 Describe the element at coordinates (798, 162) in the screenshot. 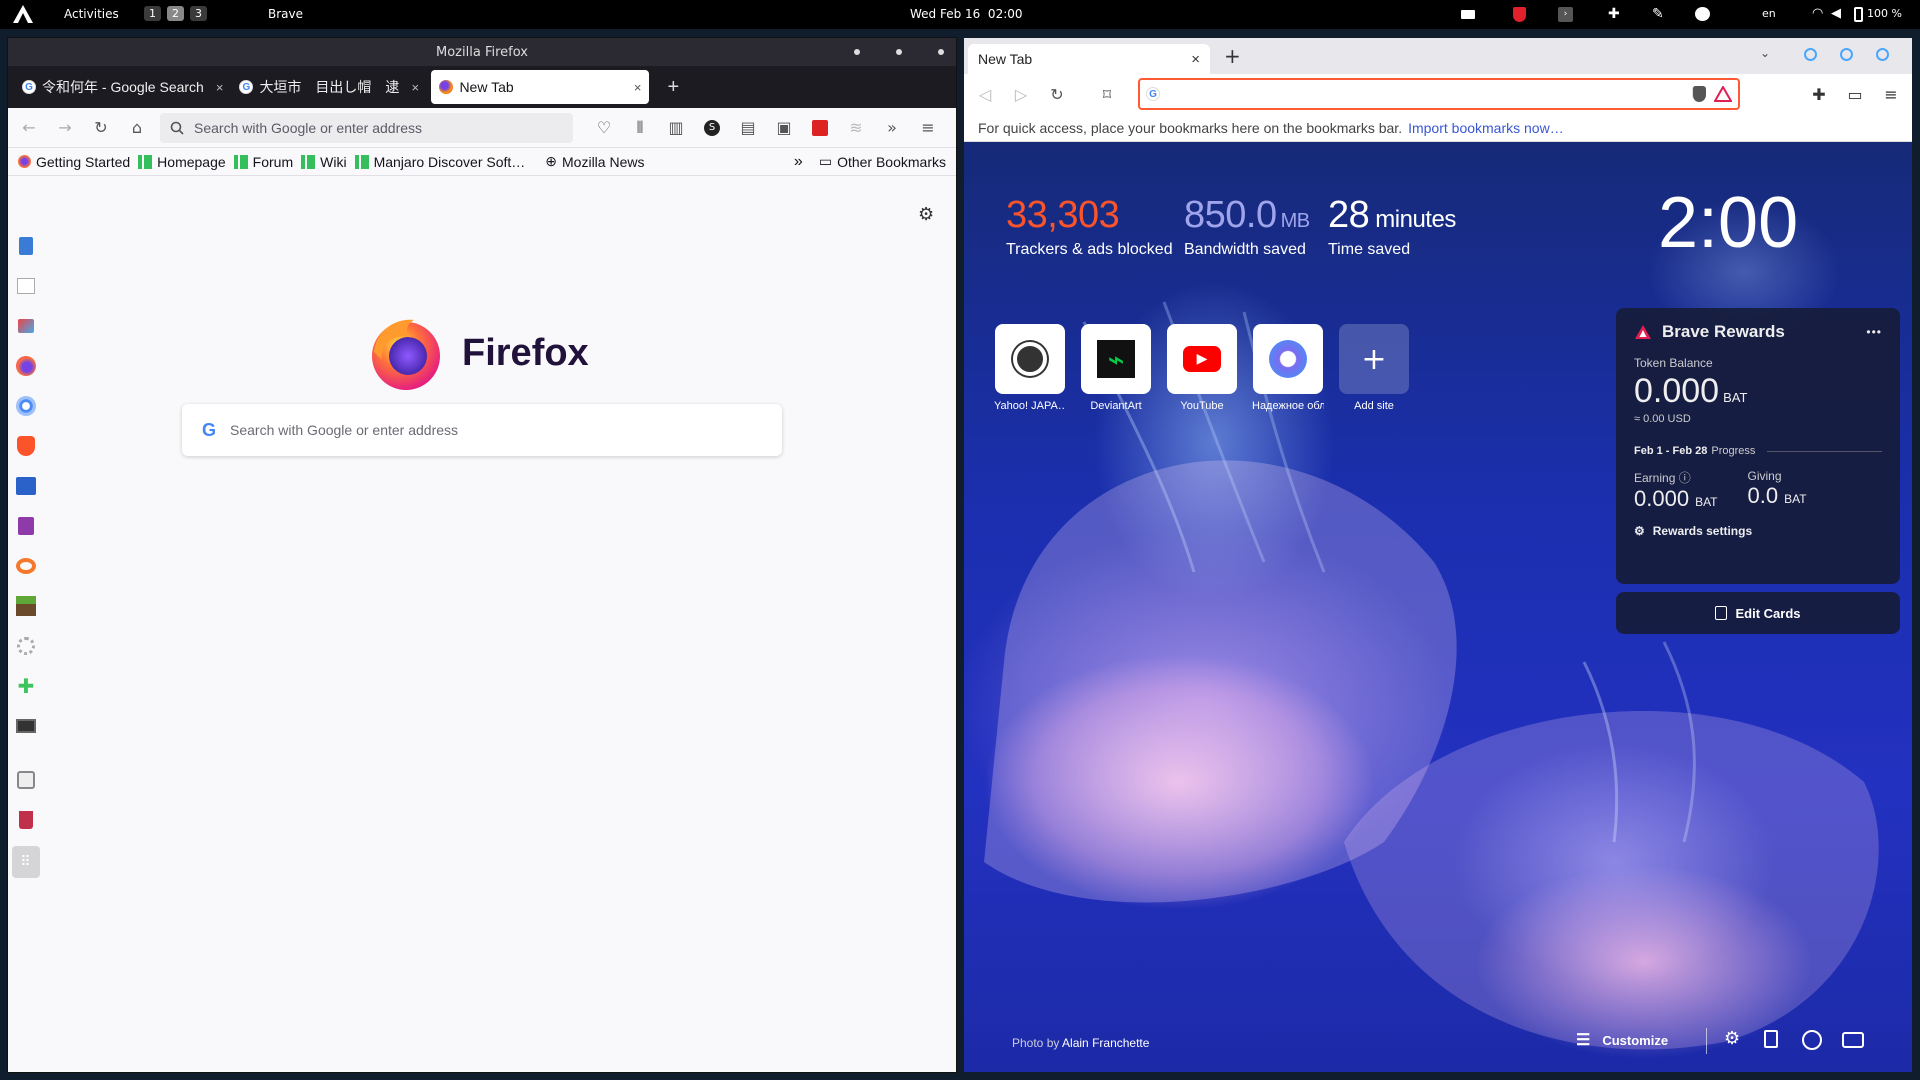

I see `bookmarks-overflow-icon: »` at that location.